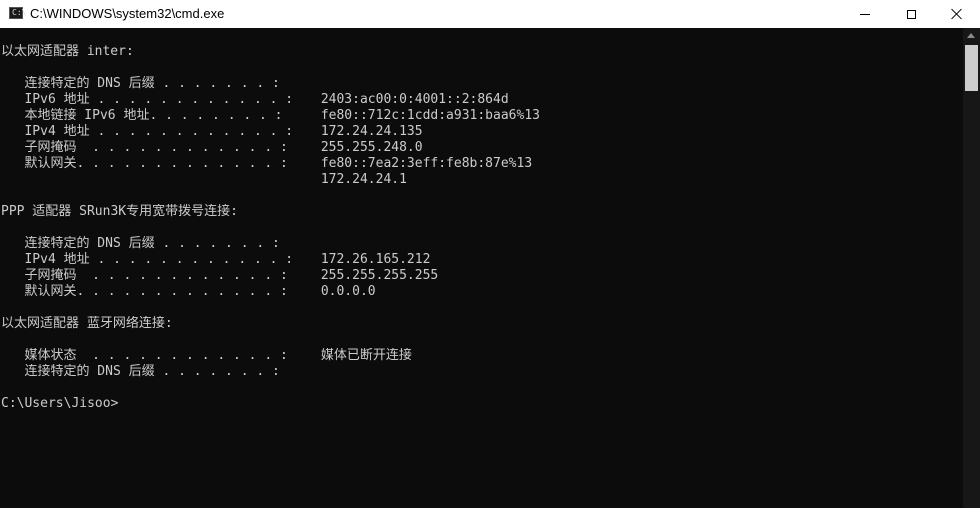 The height and width of the screenshot is (508, 980). I want to click on output-line: 媒体状态 . . . . . . . . . . . . : 媒体已断开连接, so click(481, 356).